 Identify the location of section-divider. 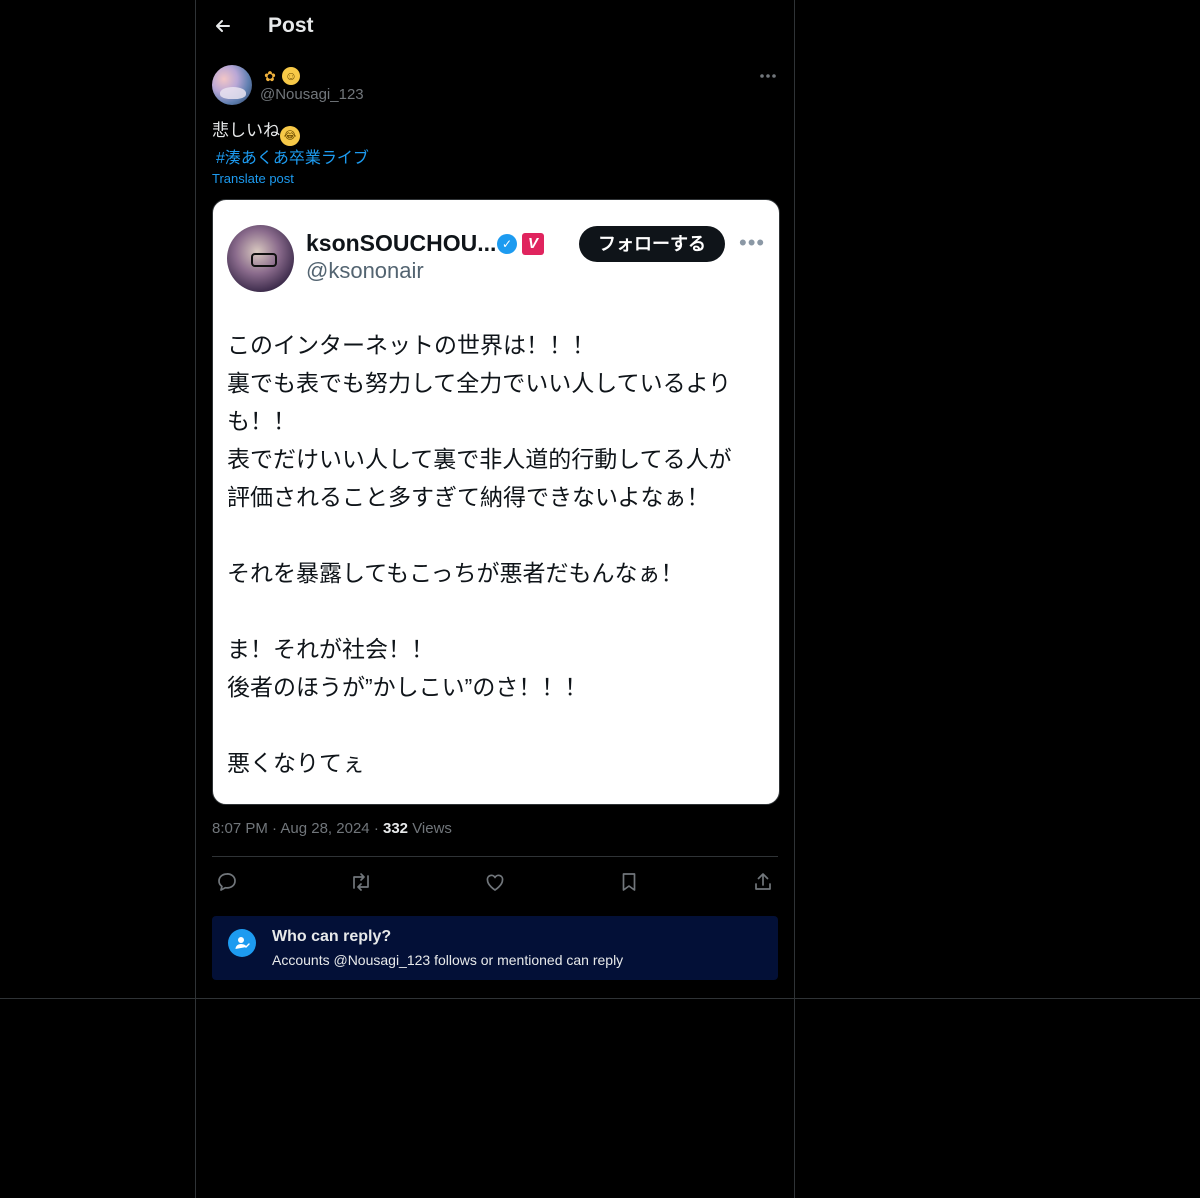
(600, 998).